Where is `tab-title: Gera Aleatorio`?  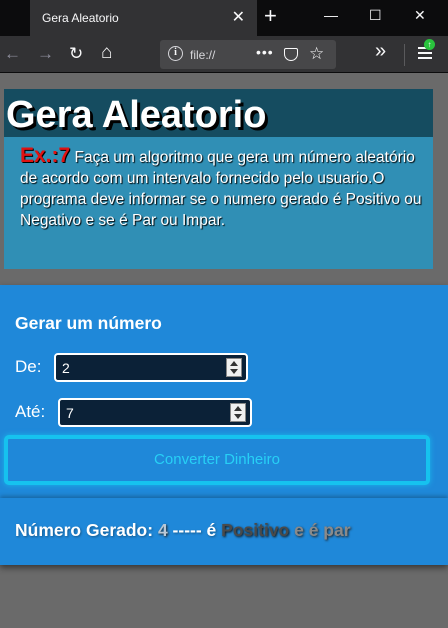
tab-title: Gera Aleatorio is located at coordinates (80, 18).